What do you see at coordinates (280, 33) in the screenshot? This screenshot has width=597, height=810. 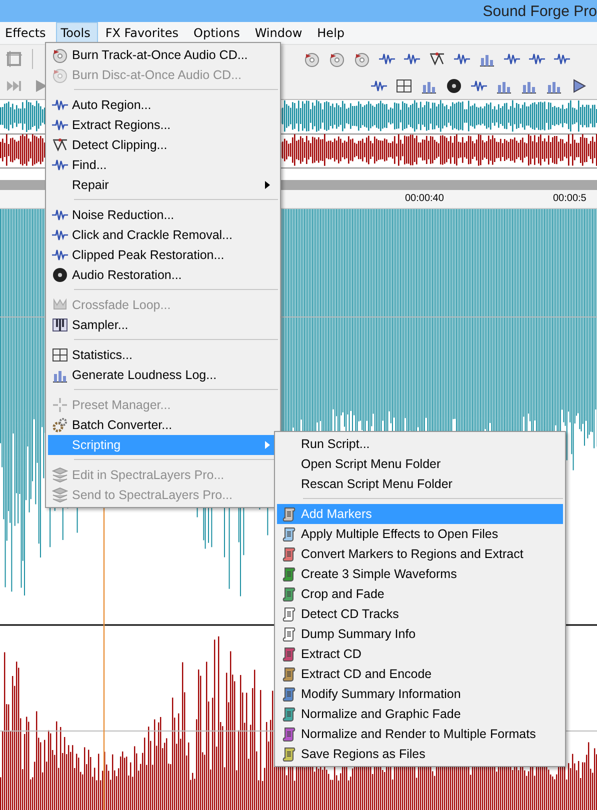 I see `menu-item: Window` at bounding box center [280, 33].